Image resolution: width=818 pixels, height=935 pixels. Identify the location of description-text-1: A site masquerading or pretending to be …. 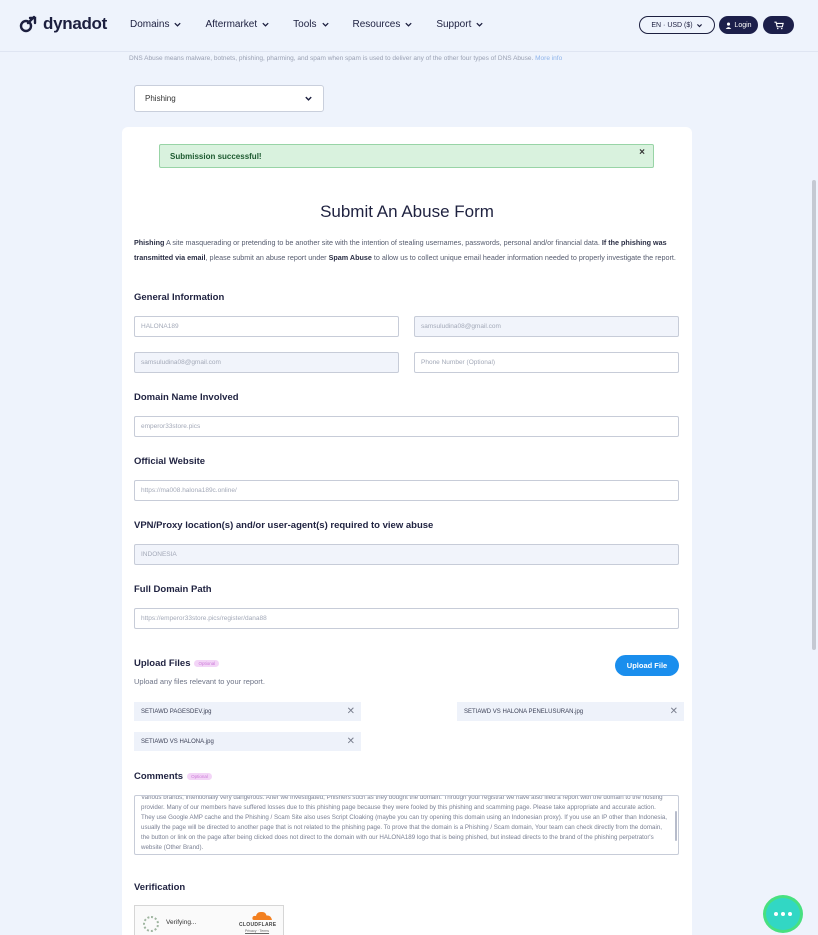
(383, 242).